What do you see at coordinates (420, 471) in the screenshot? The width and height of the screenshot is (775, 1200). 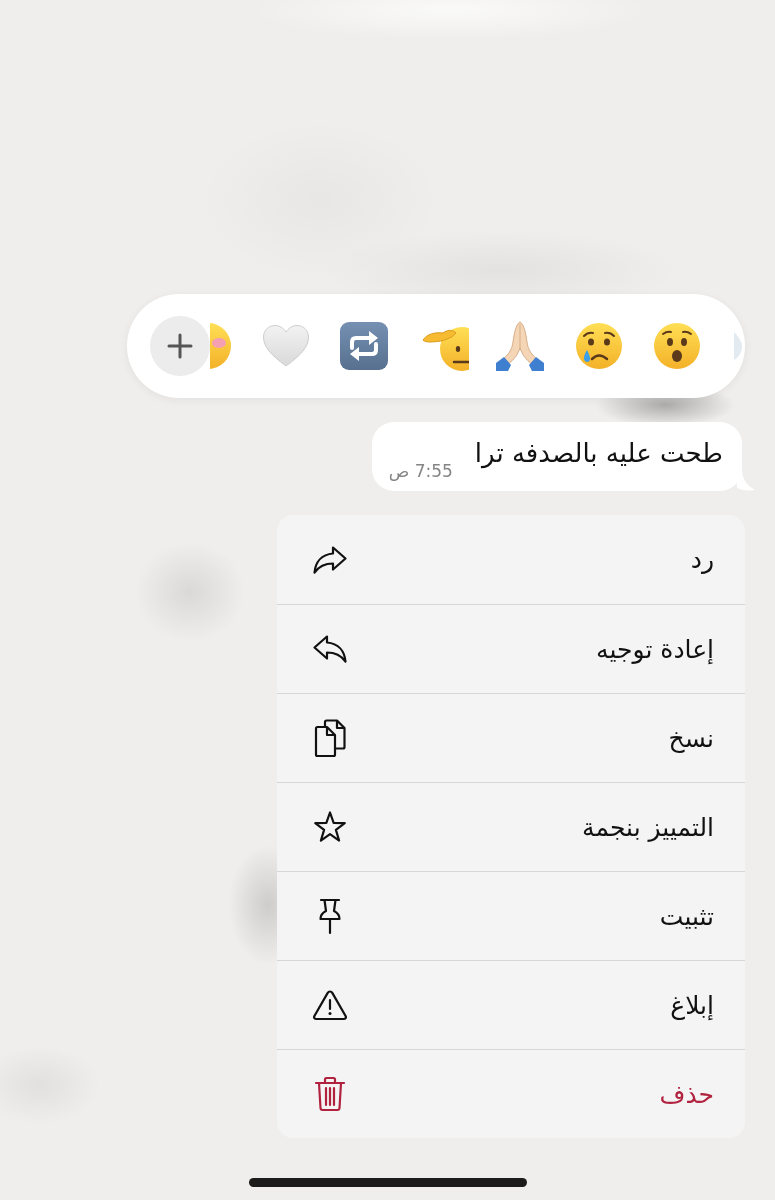 I see `message-time: 7:55 ص` at bounding box center [420, 471].